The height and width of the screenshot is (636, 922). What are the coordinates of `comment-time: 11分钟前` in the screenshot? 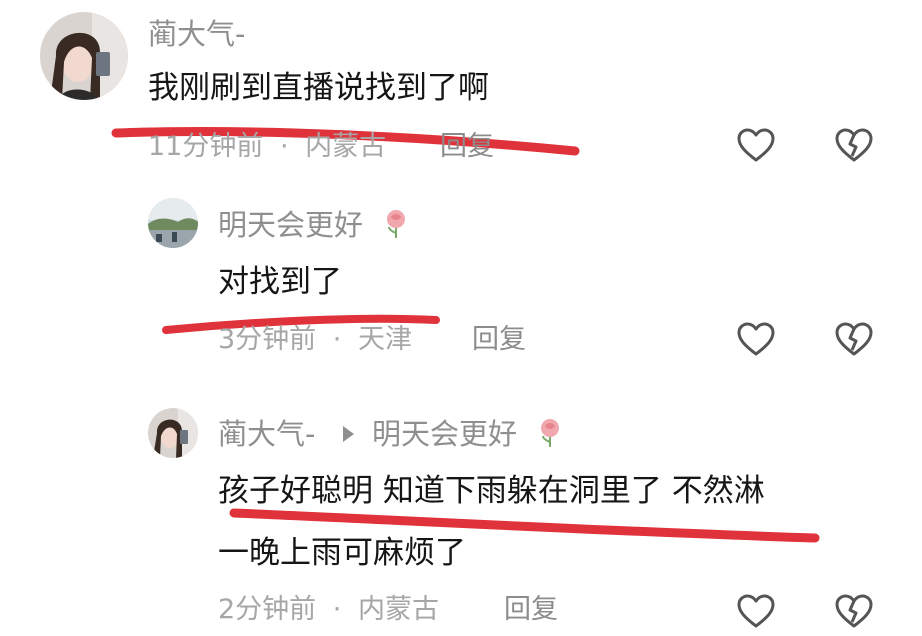 It's located at (206, 146).